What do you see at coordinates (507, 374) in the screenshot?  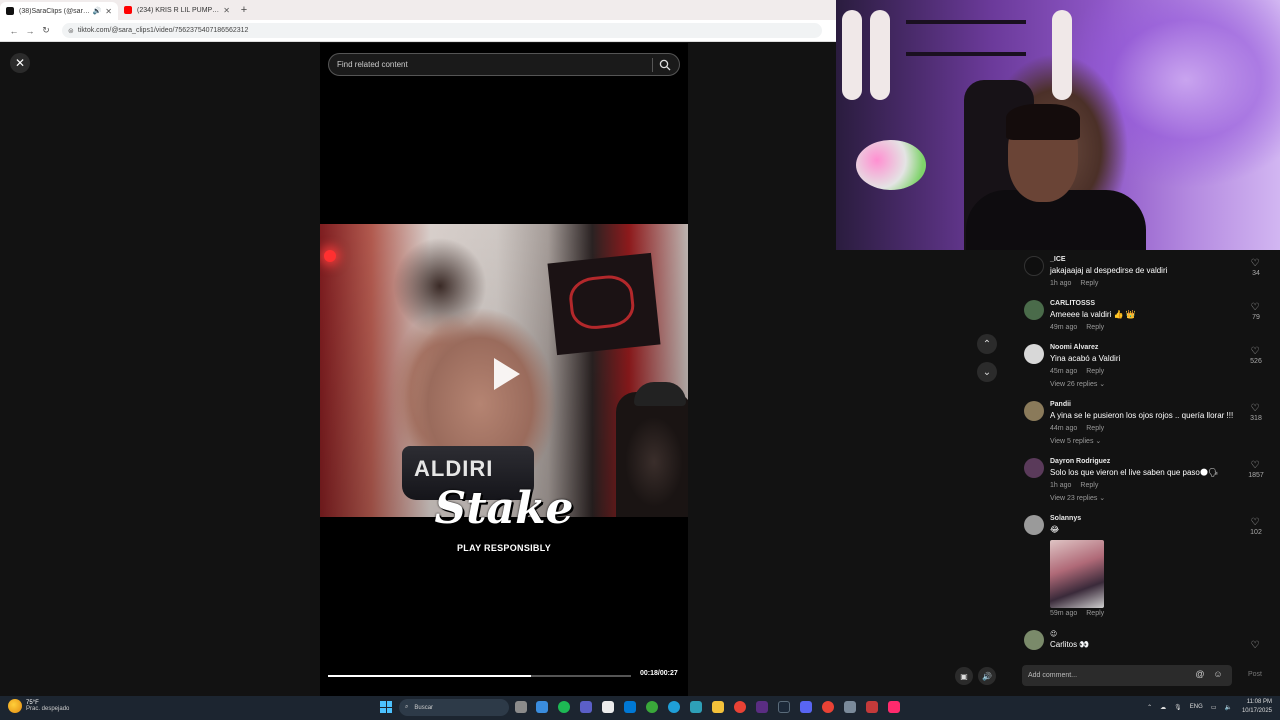 I see `play-icon` at bounding box center [507, 374].